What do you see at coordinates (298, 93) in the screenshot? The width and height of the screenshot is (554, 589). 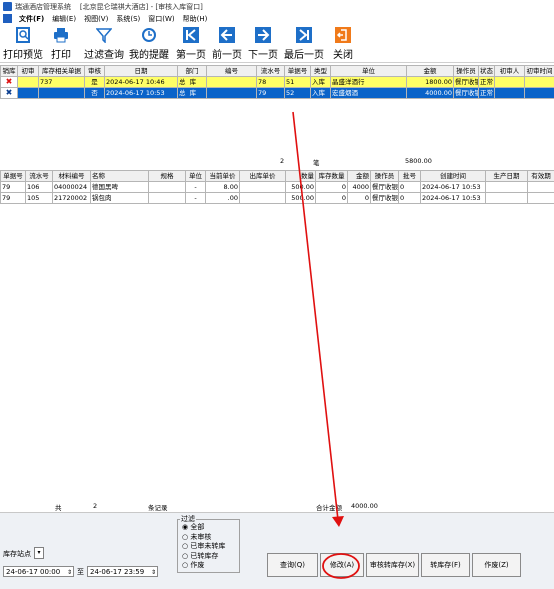 I see `table-cell: 52` at bounding box center [298, 93].